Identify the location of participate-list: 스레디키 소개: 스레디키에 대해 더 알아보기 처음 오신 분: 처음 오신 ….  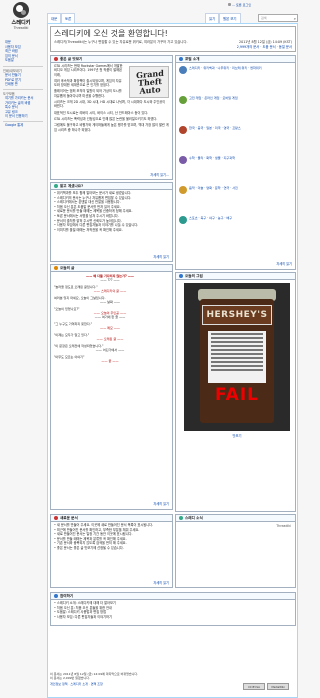
(173, 610).